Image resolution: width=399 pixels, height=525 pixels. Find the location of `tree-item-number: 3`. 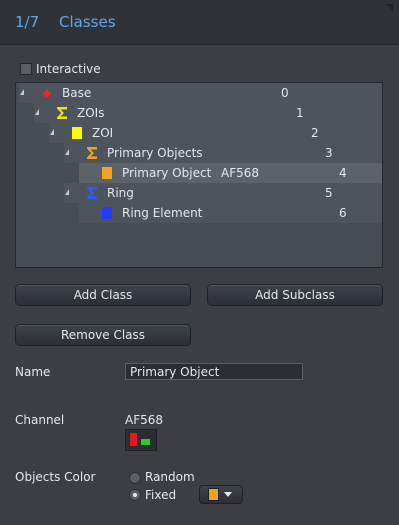

tree-item-number: 3 is located at coordinates (329, 153).